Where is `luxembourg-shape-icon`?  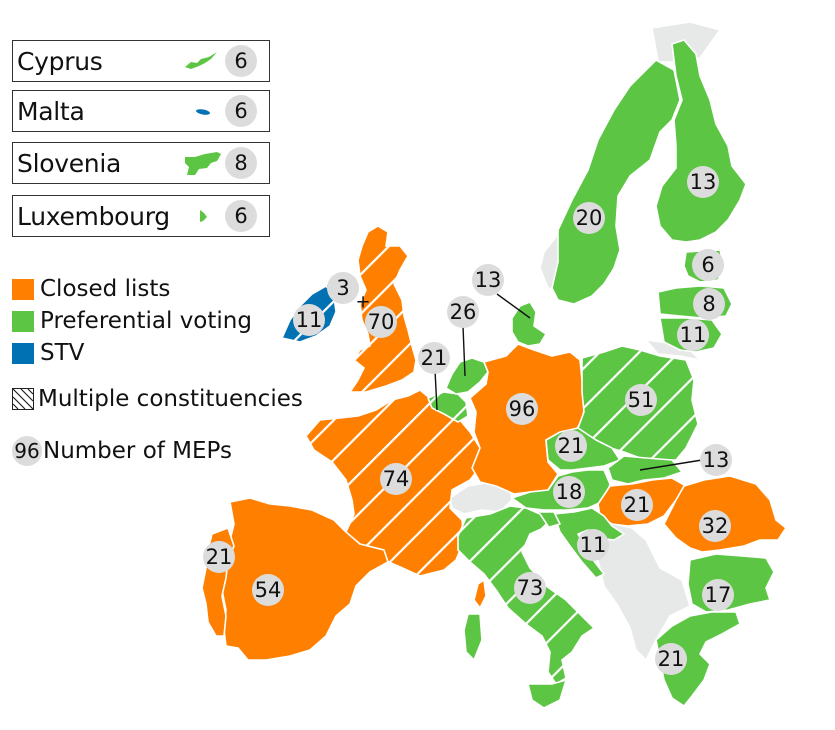
luxembourg-shape-icon is located at coordinates (203, 216).